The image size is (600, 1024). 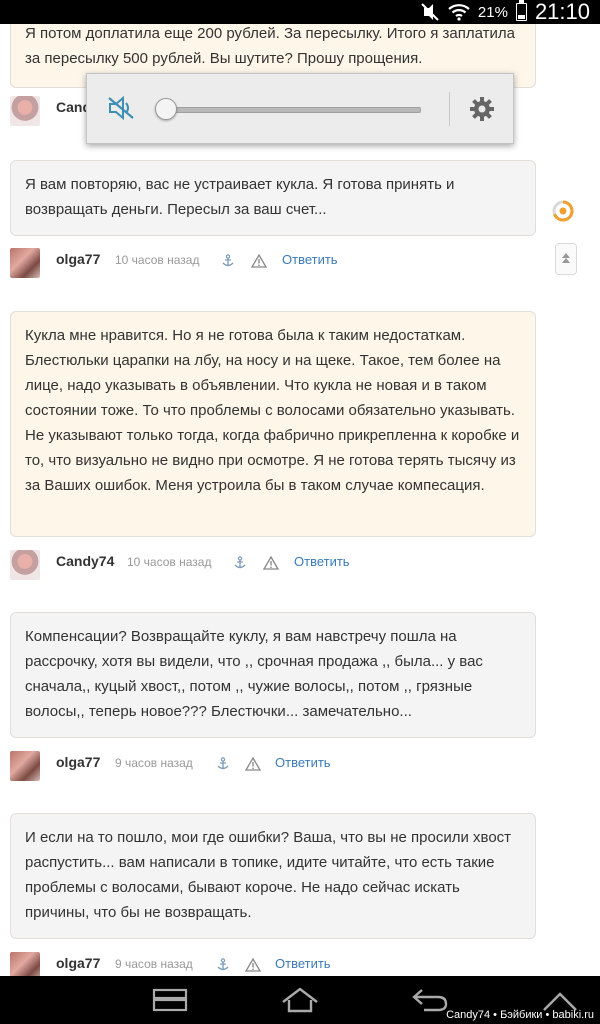 What do you see at coordinates (520, 1015) in the screenshot?
I see `watermark: Candy74 • Бэйбики • babiki.ru` at bounding box center [520, 1015].